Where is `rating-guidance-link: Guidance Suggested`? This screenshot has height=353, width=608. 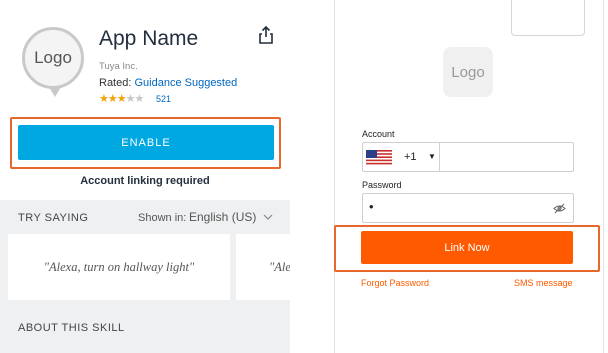 rating-guidance-link: Guidance Suggested is located at coordinates (185, 83).